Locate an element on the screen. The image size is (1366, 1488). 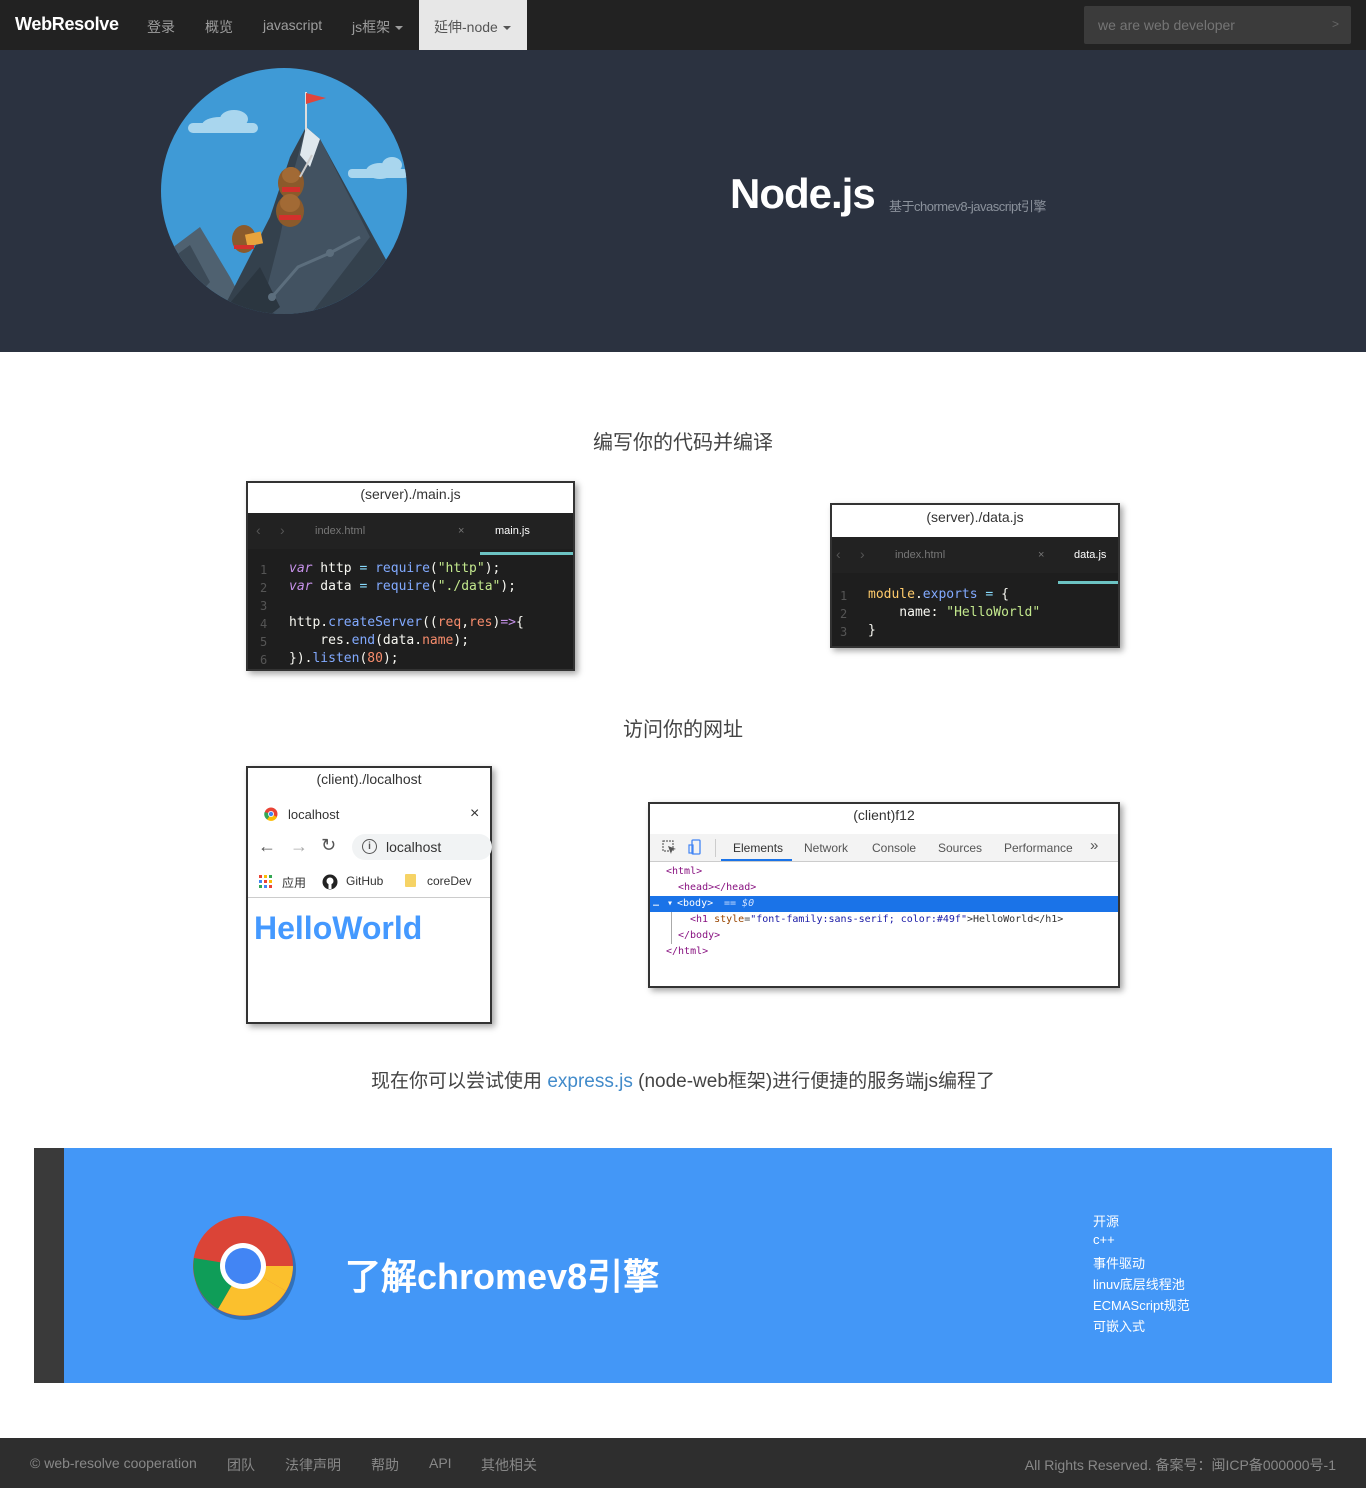
nav-login: 登录 is located at coordinates (161, 27).